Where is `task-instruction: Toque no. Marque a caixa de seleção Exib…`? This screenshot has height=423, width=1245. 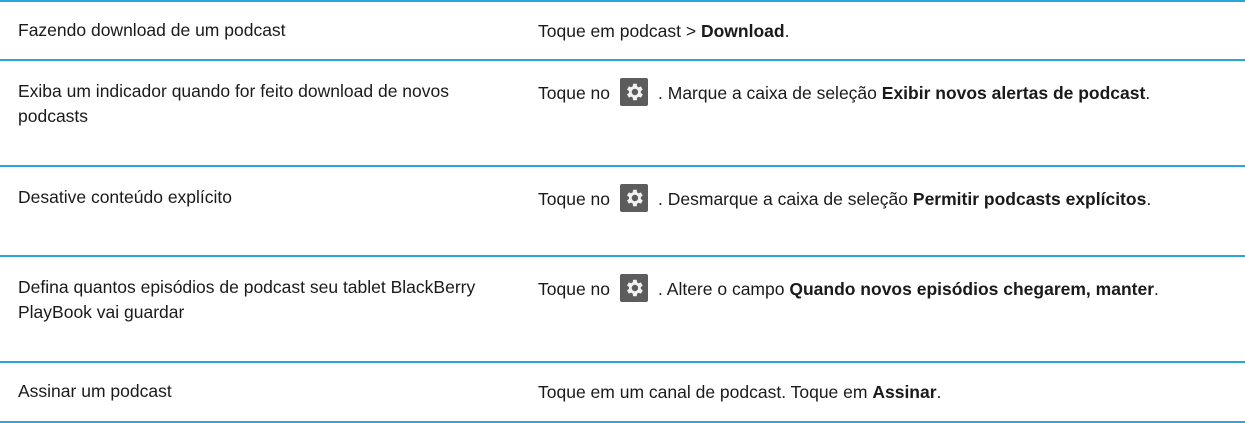
task-instruction: Toque no. Marque a caixa de seleção Exib… is located at coordinates (883, 93).